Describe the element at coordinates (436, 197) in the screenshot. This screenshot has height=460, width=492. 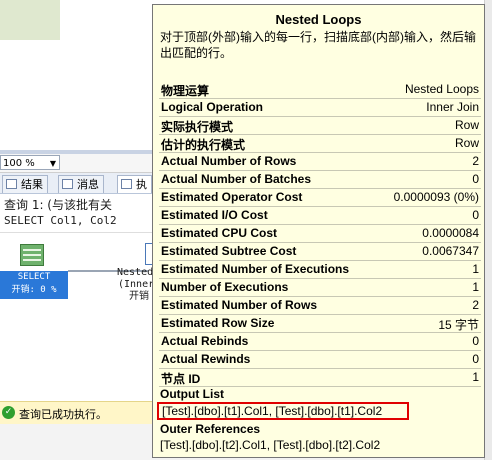
I see `property-value: 0.0000093 (0%)` at that location.